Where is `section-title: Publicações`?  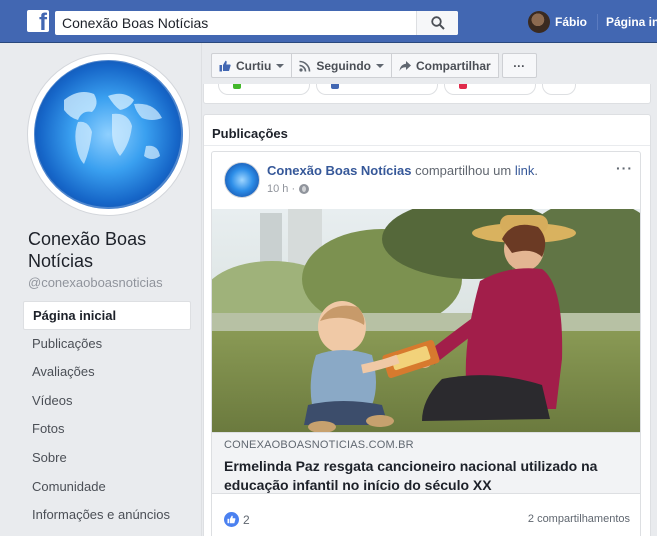 section-title: Publicações is located at coordinates (250, 133).